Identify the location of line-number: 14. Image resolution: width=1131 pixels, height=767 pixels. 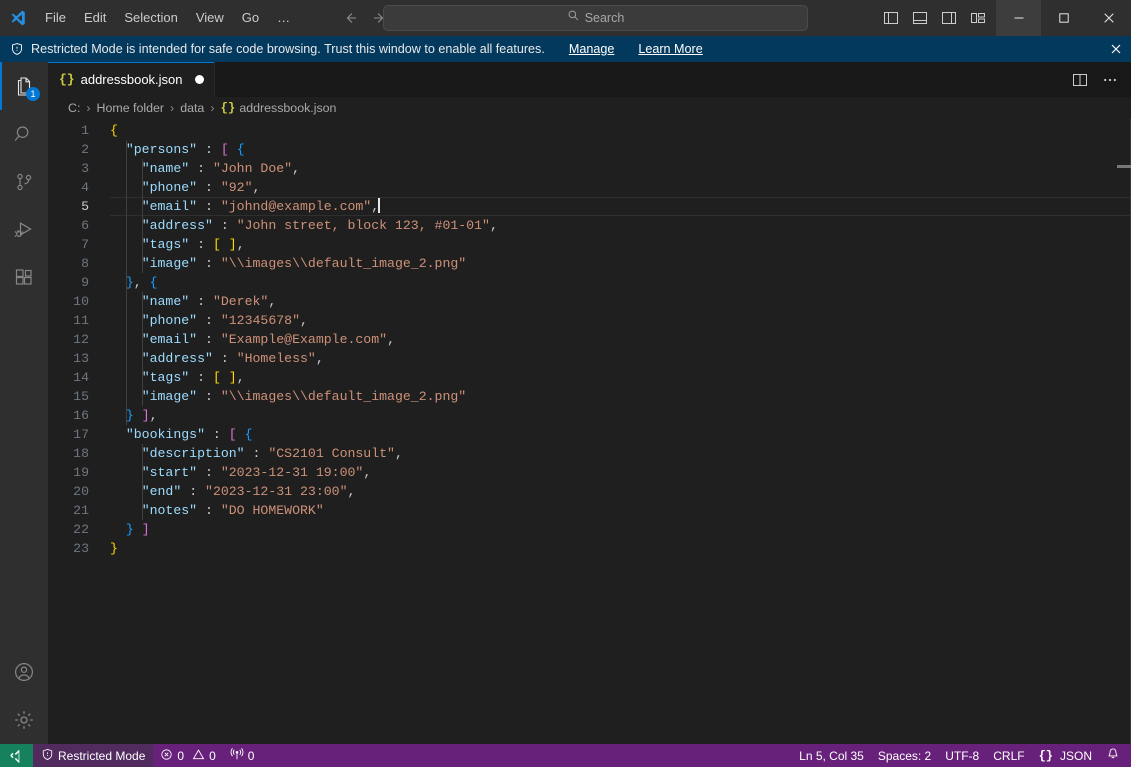
(81, 377).